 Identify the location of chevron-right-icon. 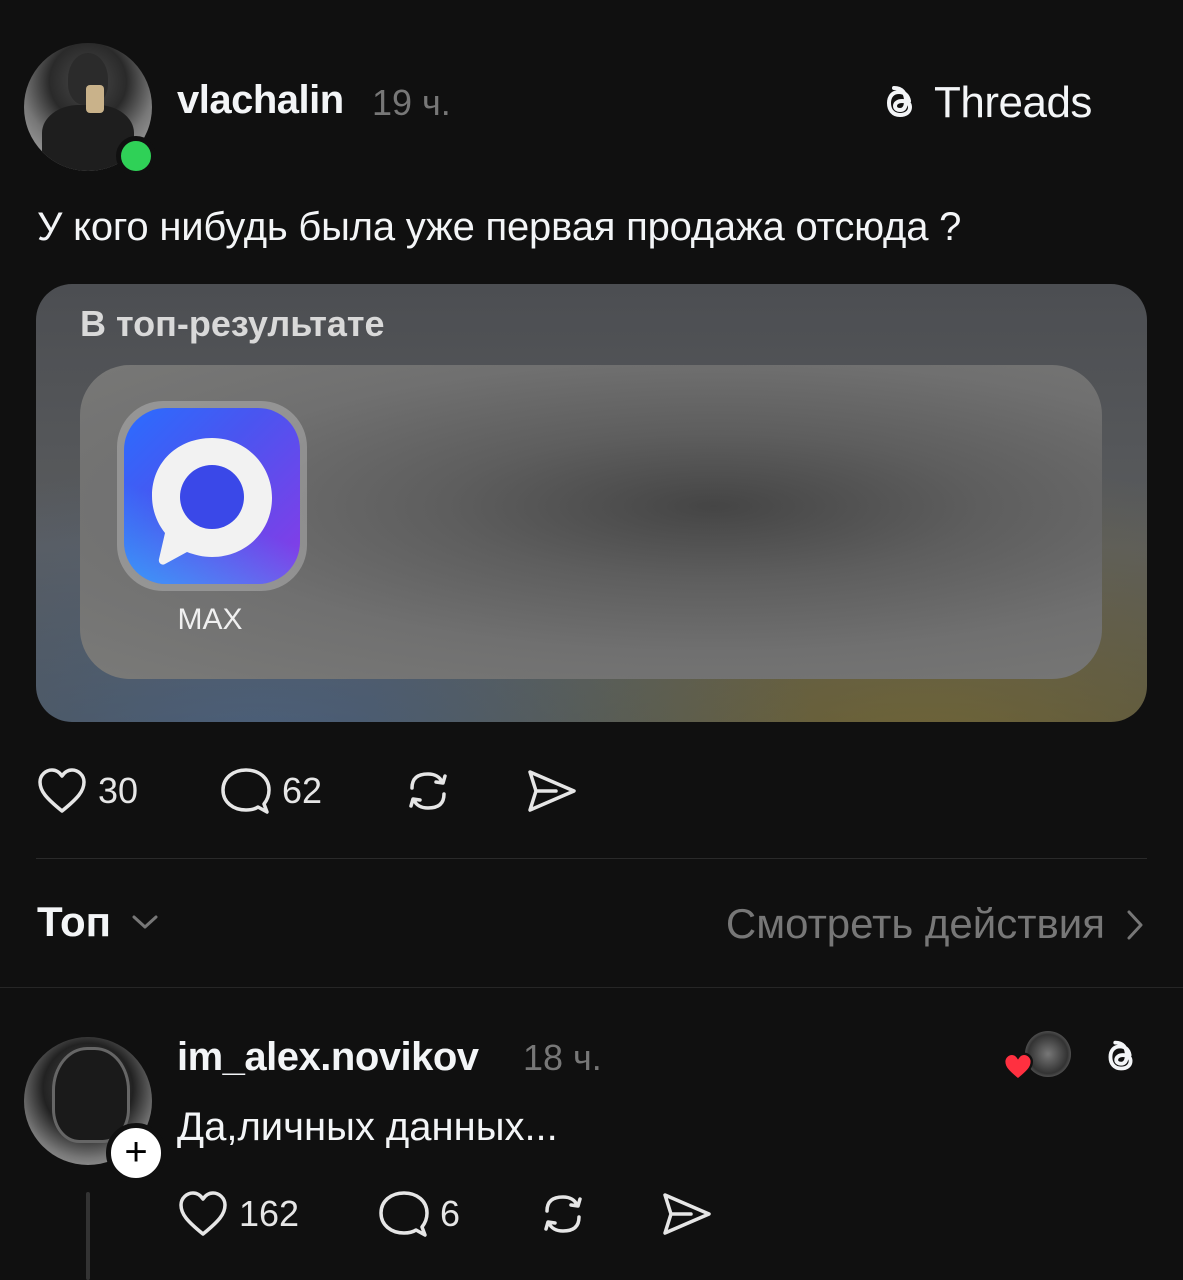
(1135, 925).